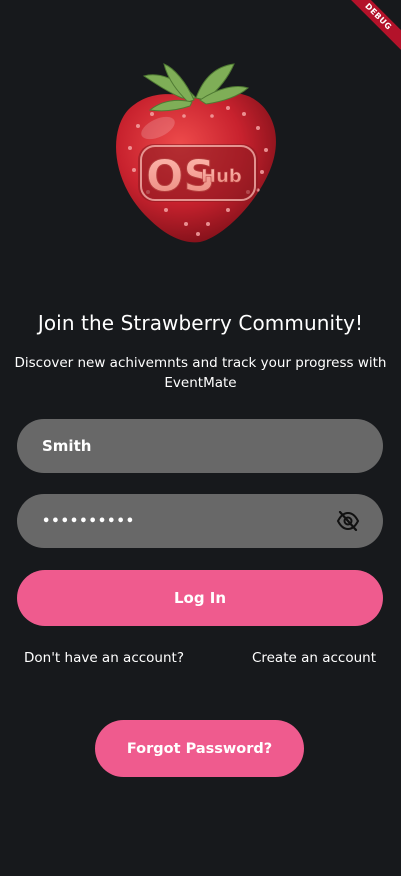 Image resolution: width=401 pixels, height=876 pixels. I want to click on password-field, so click(200, 521).